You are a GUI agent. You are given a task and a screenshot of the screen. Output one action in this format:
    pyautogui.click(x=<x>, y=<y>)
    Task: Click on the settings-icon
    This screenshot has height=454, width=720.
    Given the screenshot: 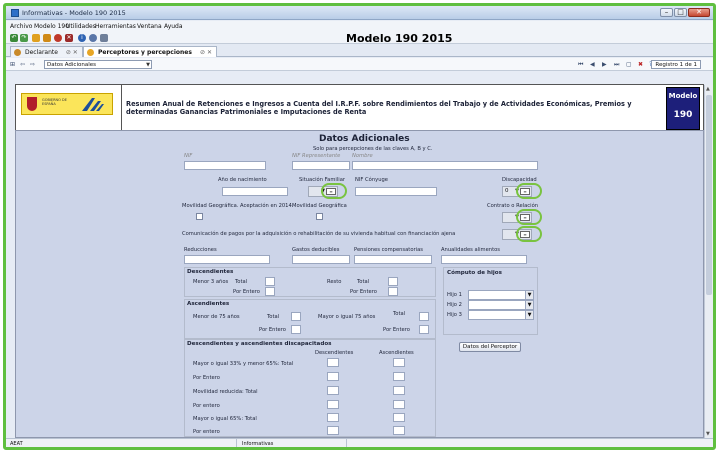 What is the action you would take?
    pyautogui.click(x=93, y=38)
    